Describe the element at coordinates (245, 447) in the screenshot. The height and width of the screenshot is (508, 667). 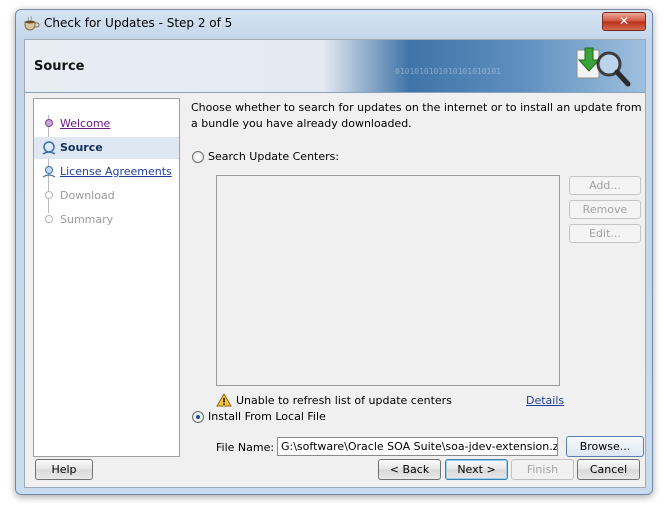
I see `file-name-label: File Name:` at that location.